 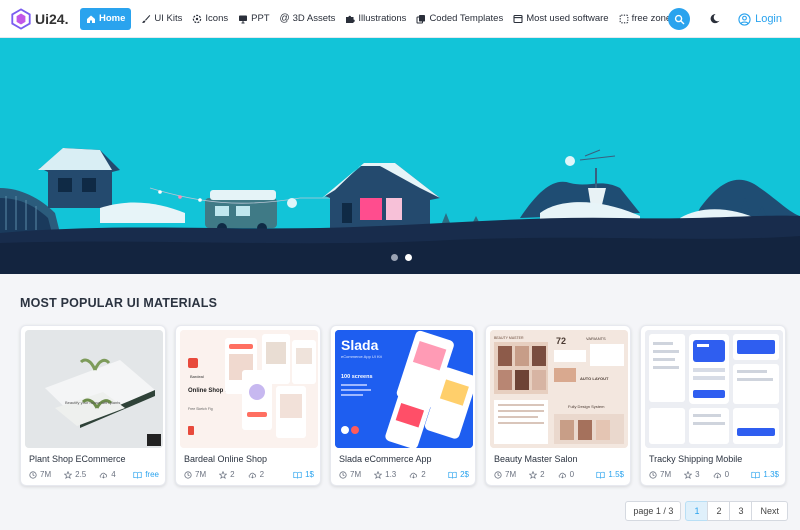 I want to click on user-circle-icon, so click(x=744, y=19).